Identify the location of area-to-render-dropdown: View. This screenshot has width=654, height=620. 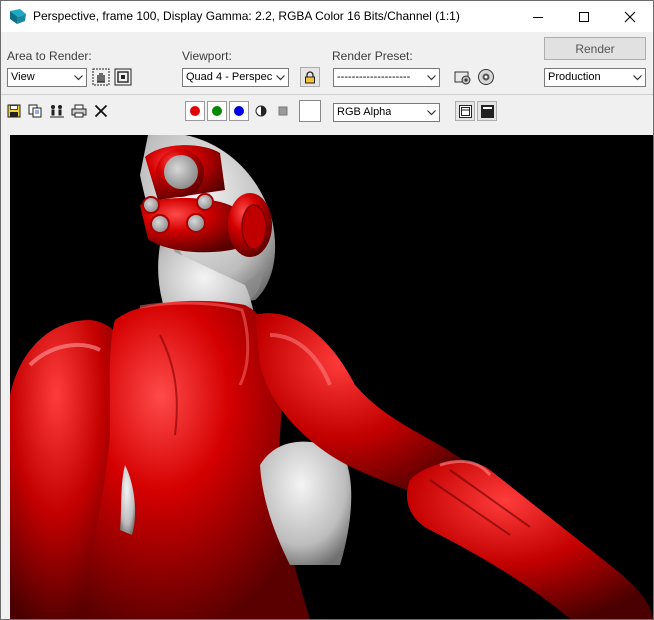
(47, 77).